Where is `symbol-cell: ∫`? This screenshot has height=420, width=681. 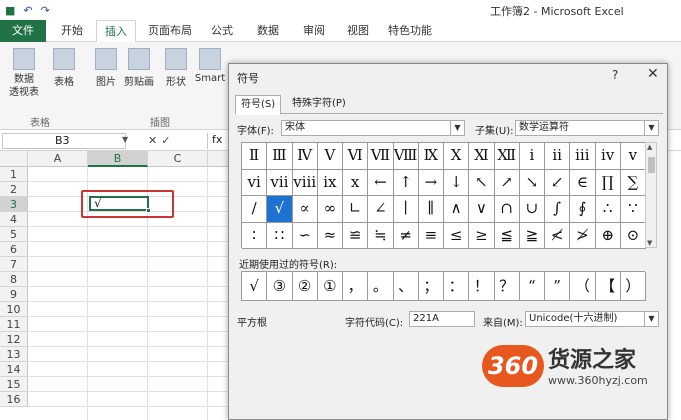
symbol-cell: ∫ is located at coordinates (558, 209).